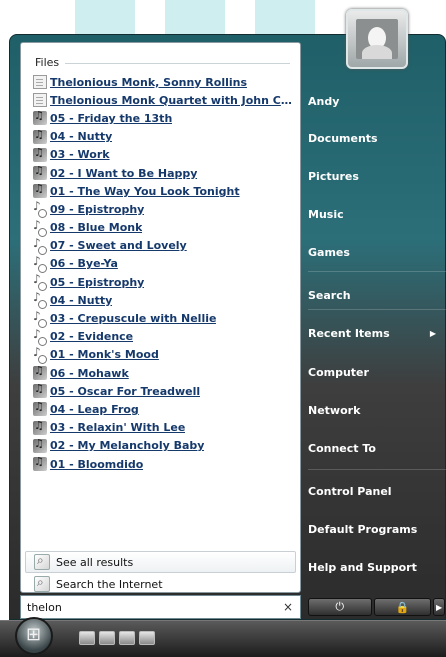 This screenshot has width=446, height=657. I want to click on file-result-item: 01 - The Way You Look Tonight, so click(164, 191).